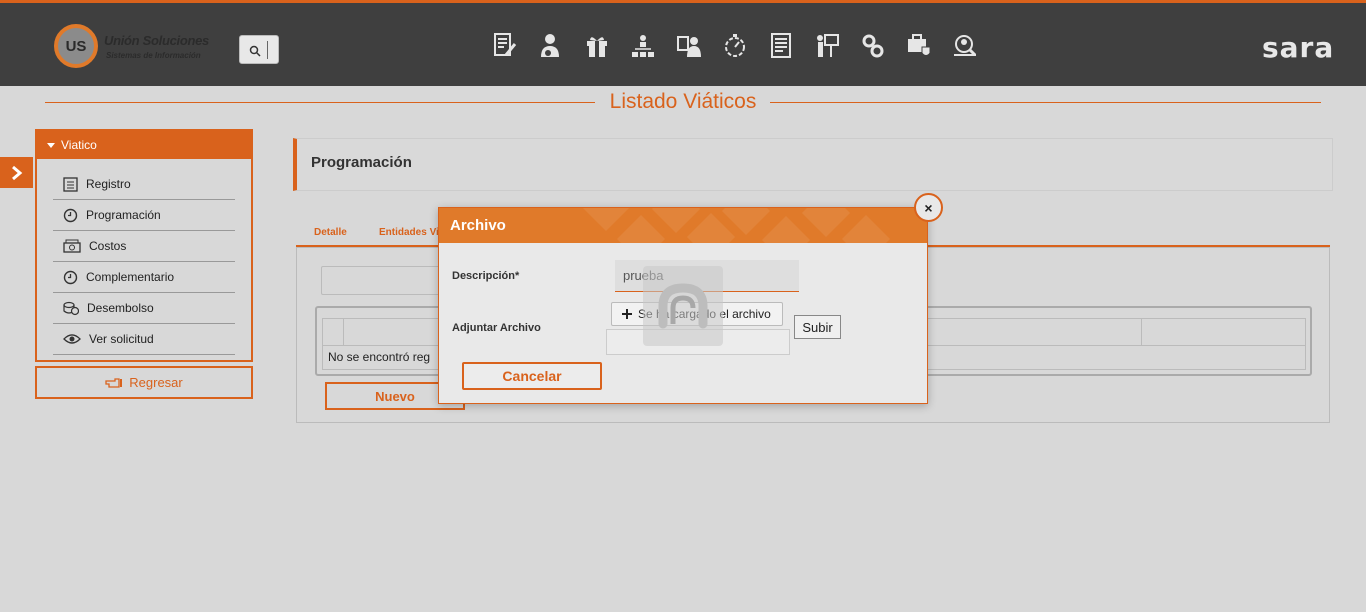 The width and height of the screenshot is (1366, 612). What do you see at coordinates (486, 276) in the screenshot?
I see `description-label: Descripción*` at bounding box center [486, 276].